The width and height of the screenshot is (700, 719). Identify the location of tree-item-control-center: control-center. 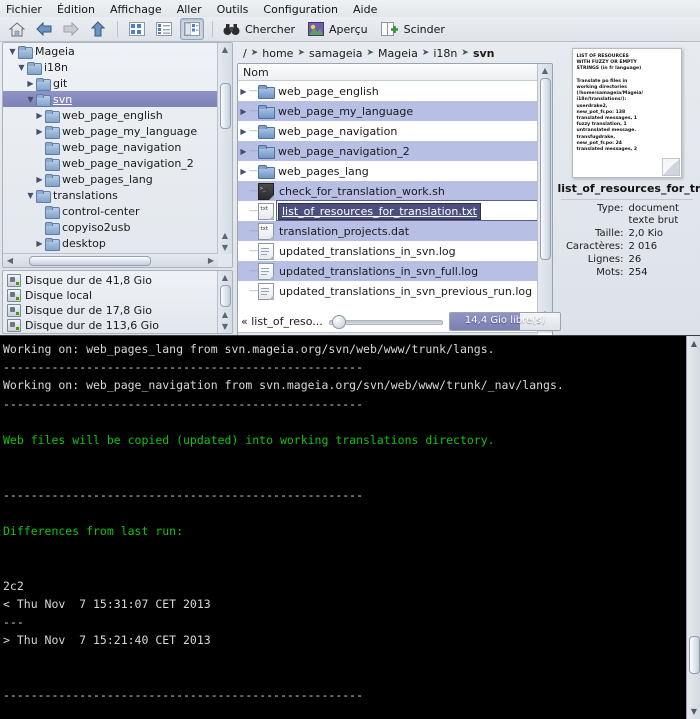
(110, 211).